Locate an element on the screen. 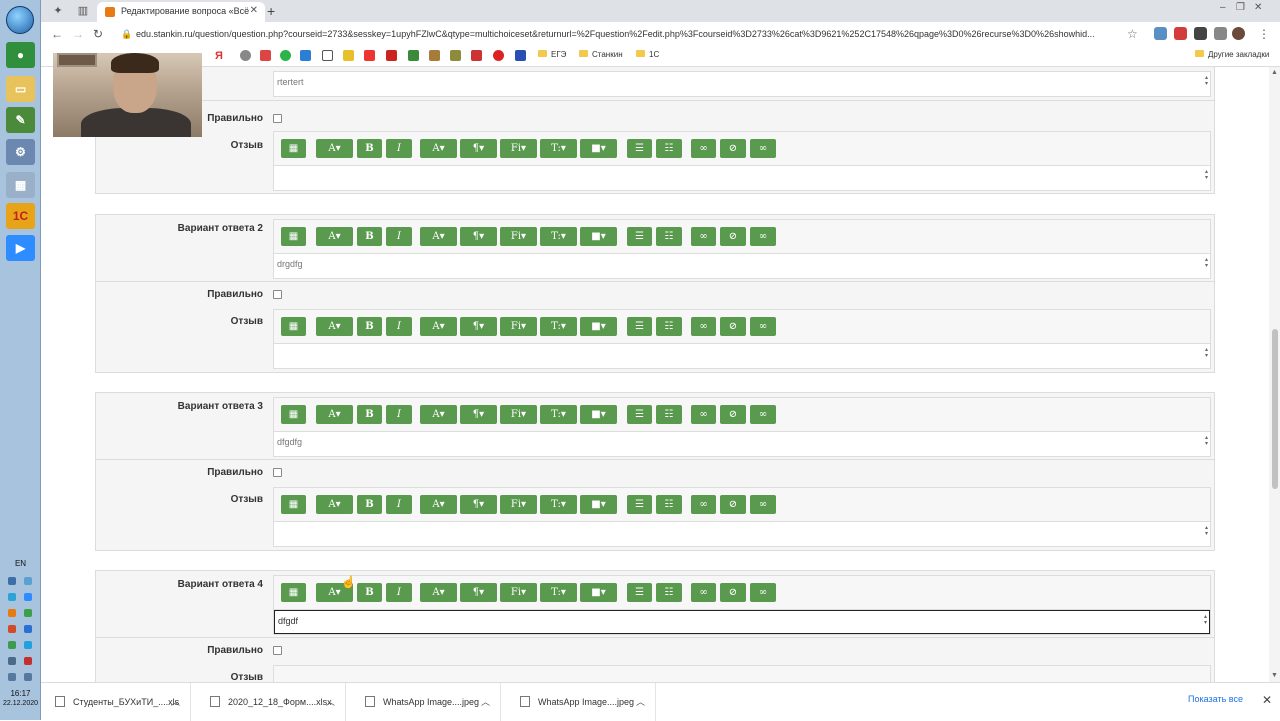 The height and width of the screenshot is (721, 1280). explorer-taskbar-icon: ▭ is located at coordinates (20, 89).